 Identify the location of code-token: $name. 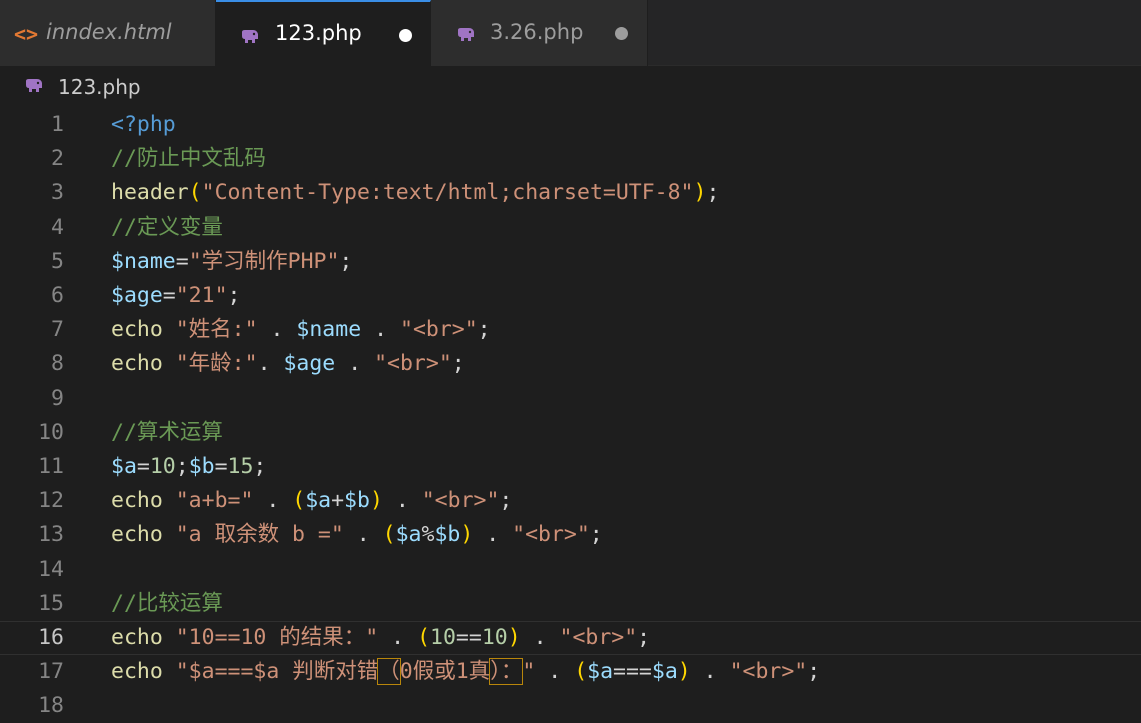
(143, 261).